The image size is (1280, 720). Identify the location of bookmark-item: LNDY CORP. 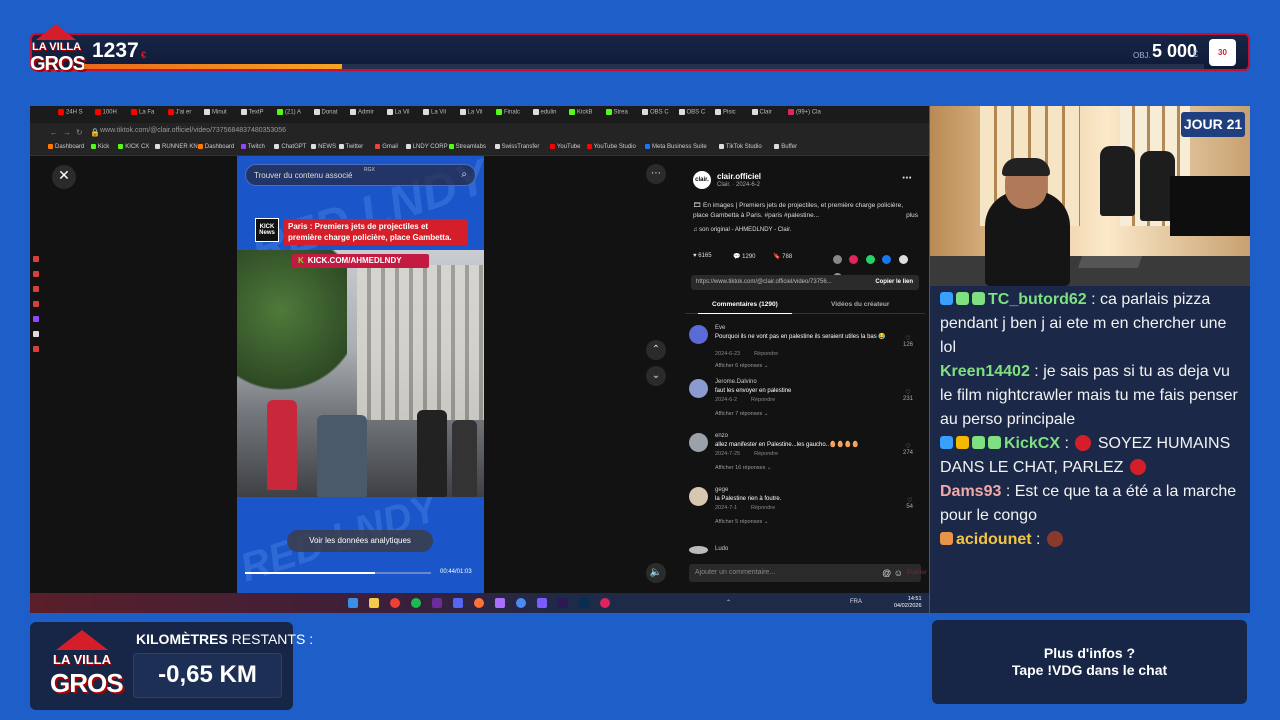
(426, 147).